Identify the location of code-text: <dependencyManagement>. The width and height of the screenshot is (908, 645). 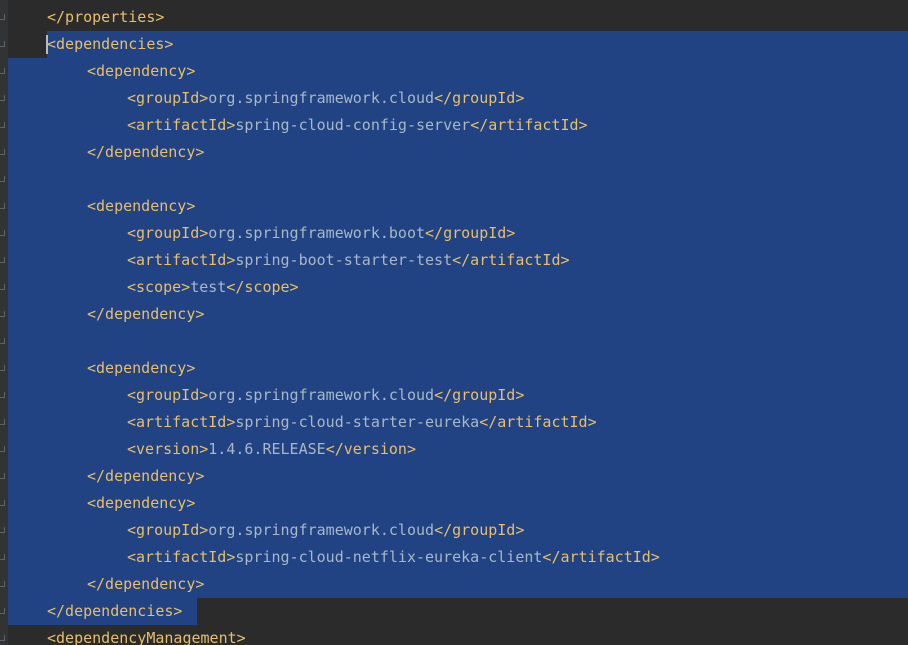
(146, 635).